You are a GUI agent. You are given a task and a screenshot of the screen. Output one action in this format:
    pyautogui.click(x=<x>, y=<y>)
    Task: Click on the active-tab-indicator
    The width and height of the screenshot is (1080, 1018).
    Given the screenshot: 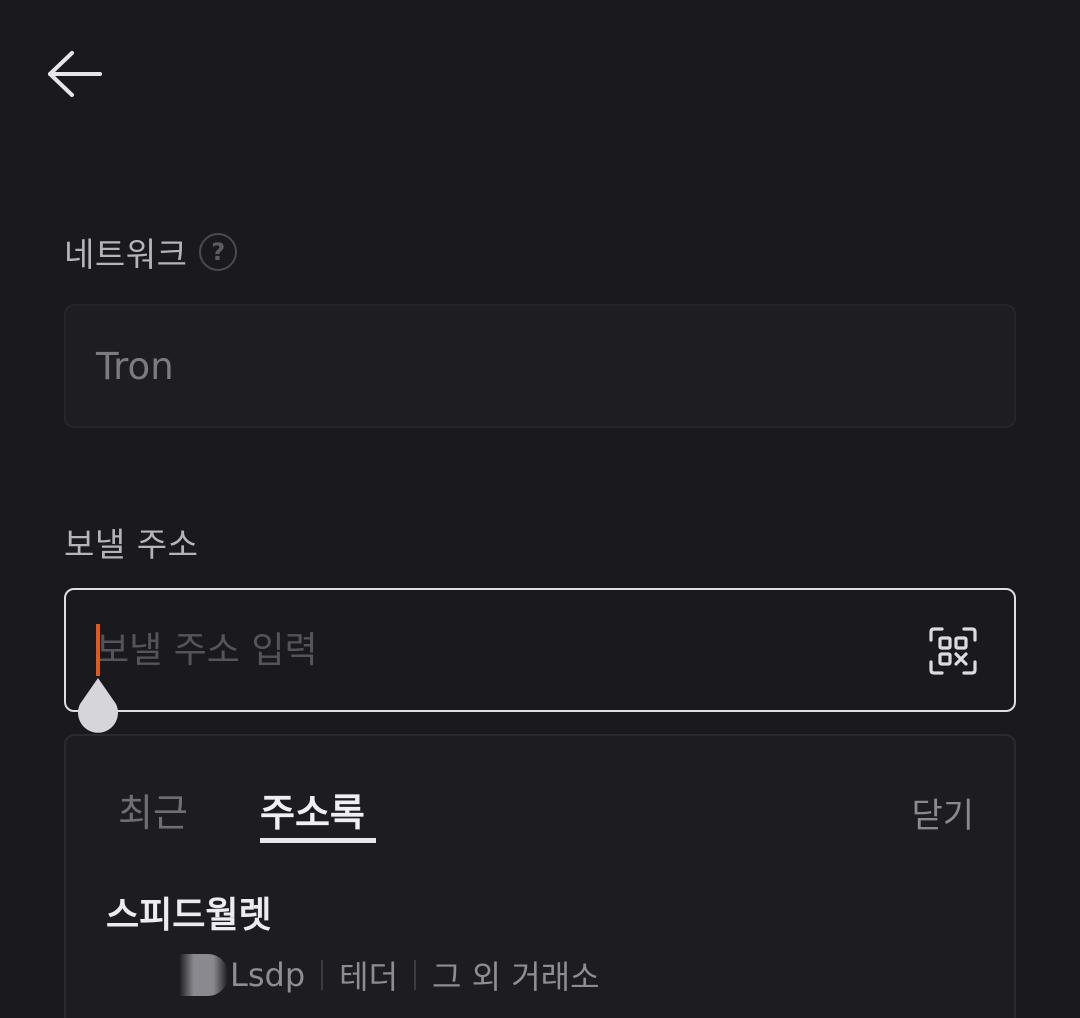 What is the action you would take?
    pyautogui.click(x=318, y=840)
    